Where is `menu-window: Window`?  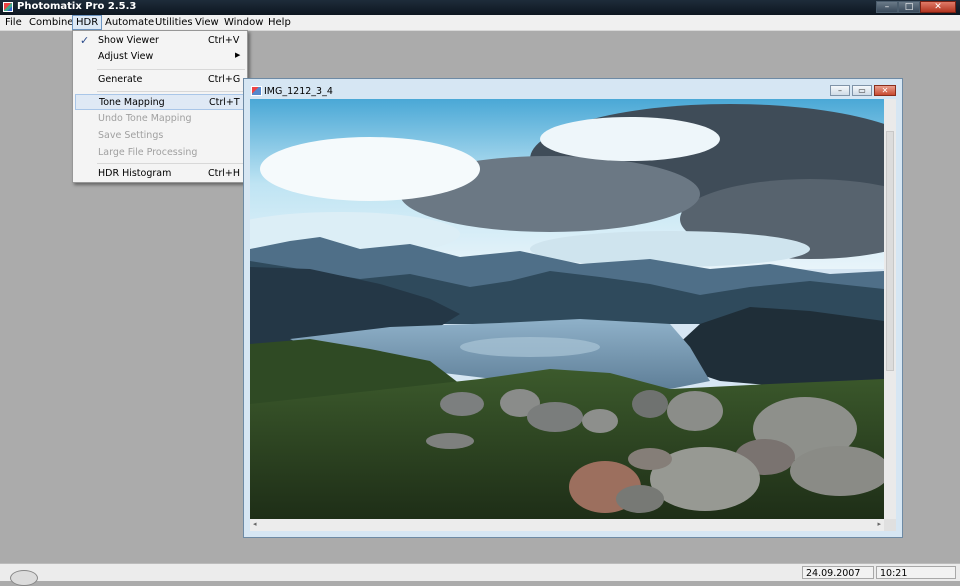 menu-window: Window is located at coordinates (243, 22).